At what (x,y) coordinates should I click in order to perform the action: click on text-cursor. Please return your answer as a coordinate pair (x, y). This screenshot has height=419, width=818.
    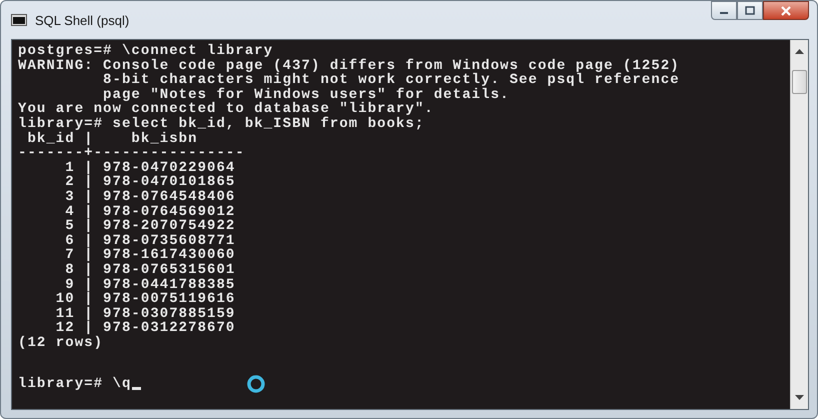
    Looking at the image, I should click on (137, 388).